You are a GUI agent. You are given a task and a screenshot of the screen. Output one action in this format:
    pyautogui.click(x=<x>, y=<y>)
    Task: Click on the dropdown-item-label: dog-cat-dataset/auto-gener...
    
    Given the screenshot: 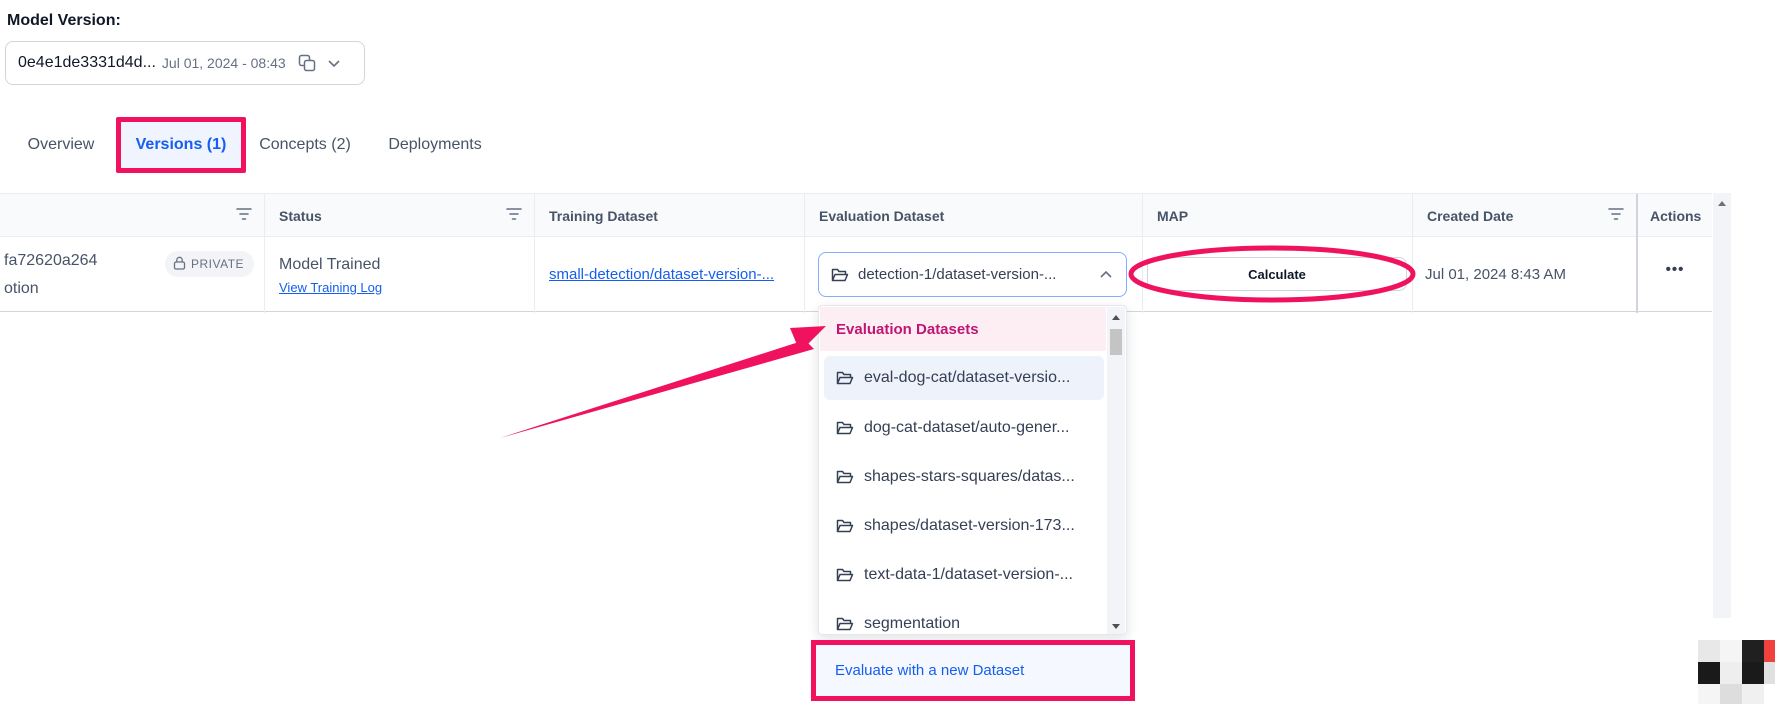 What is the action you would take?
    pyautogui.click(x=967, y=427)
    